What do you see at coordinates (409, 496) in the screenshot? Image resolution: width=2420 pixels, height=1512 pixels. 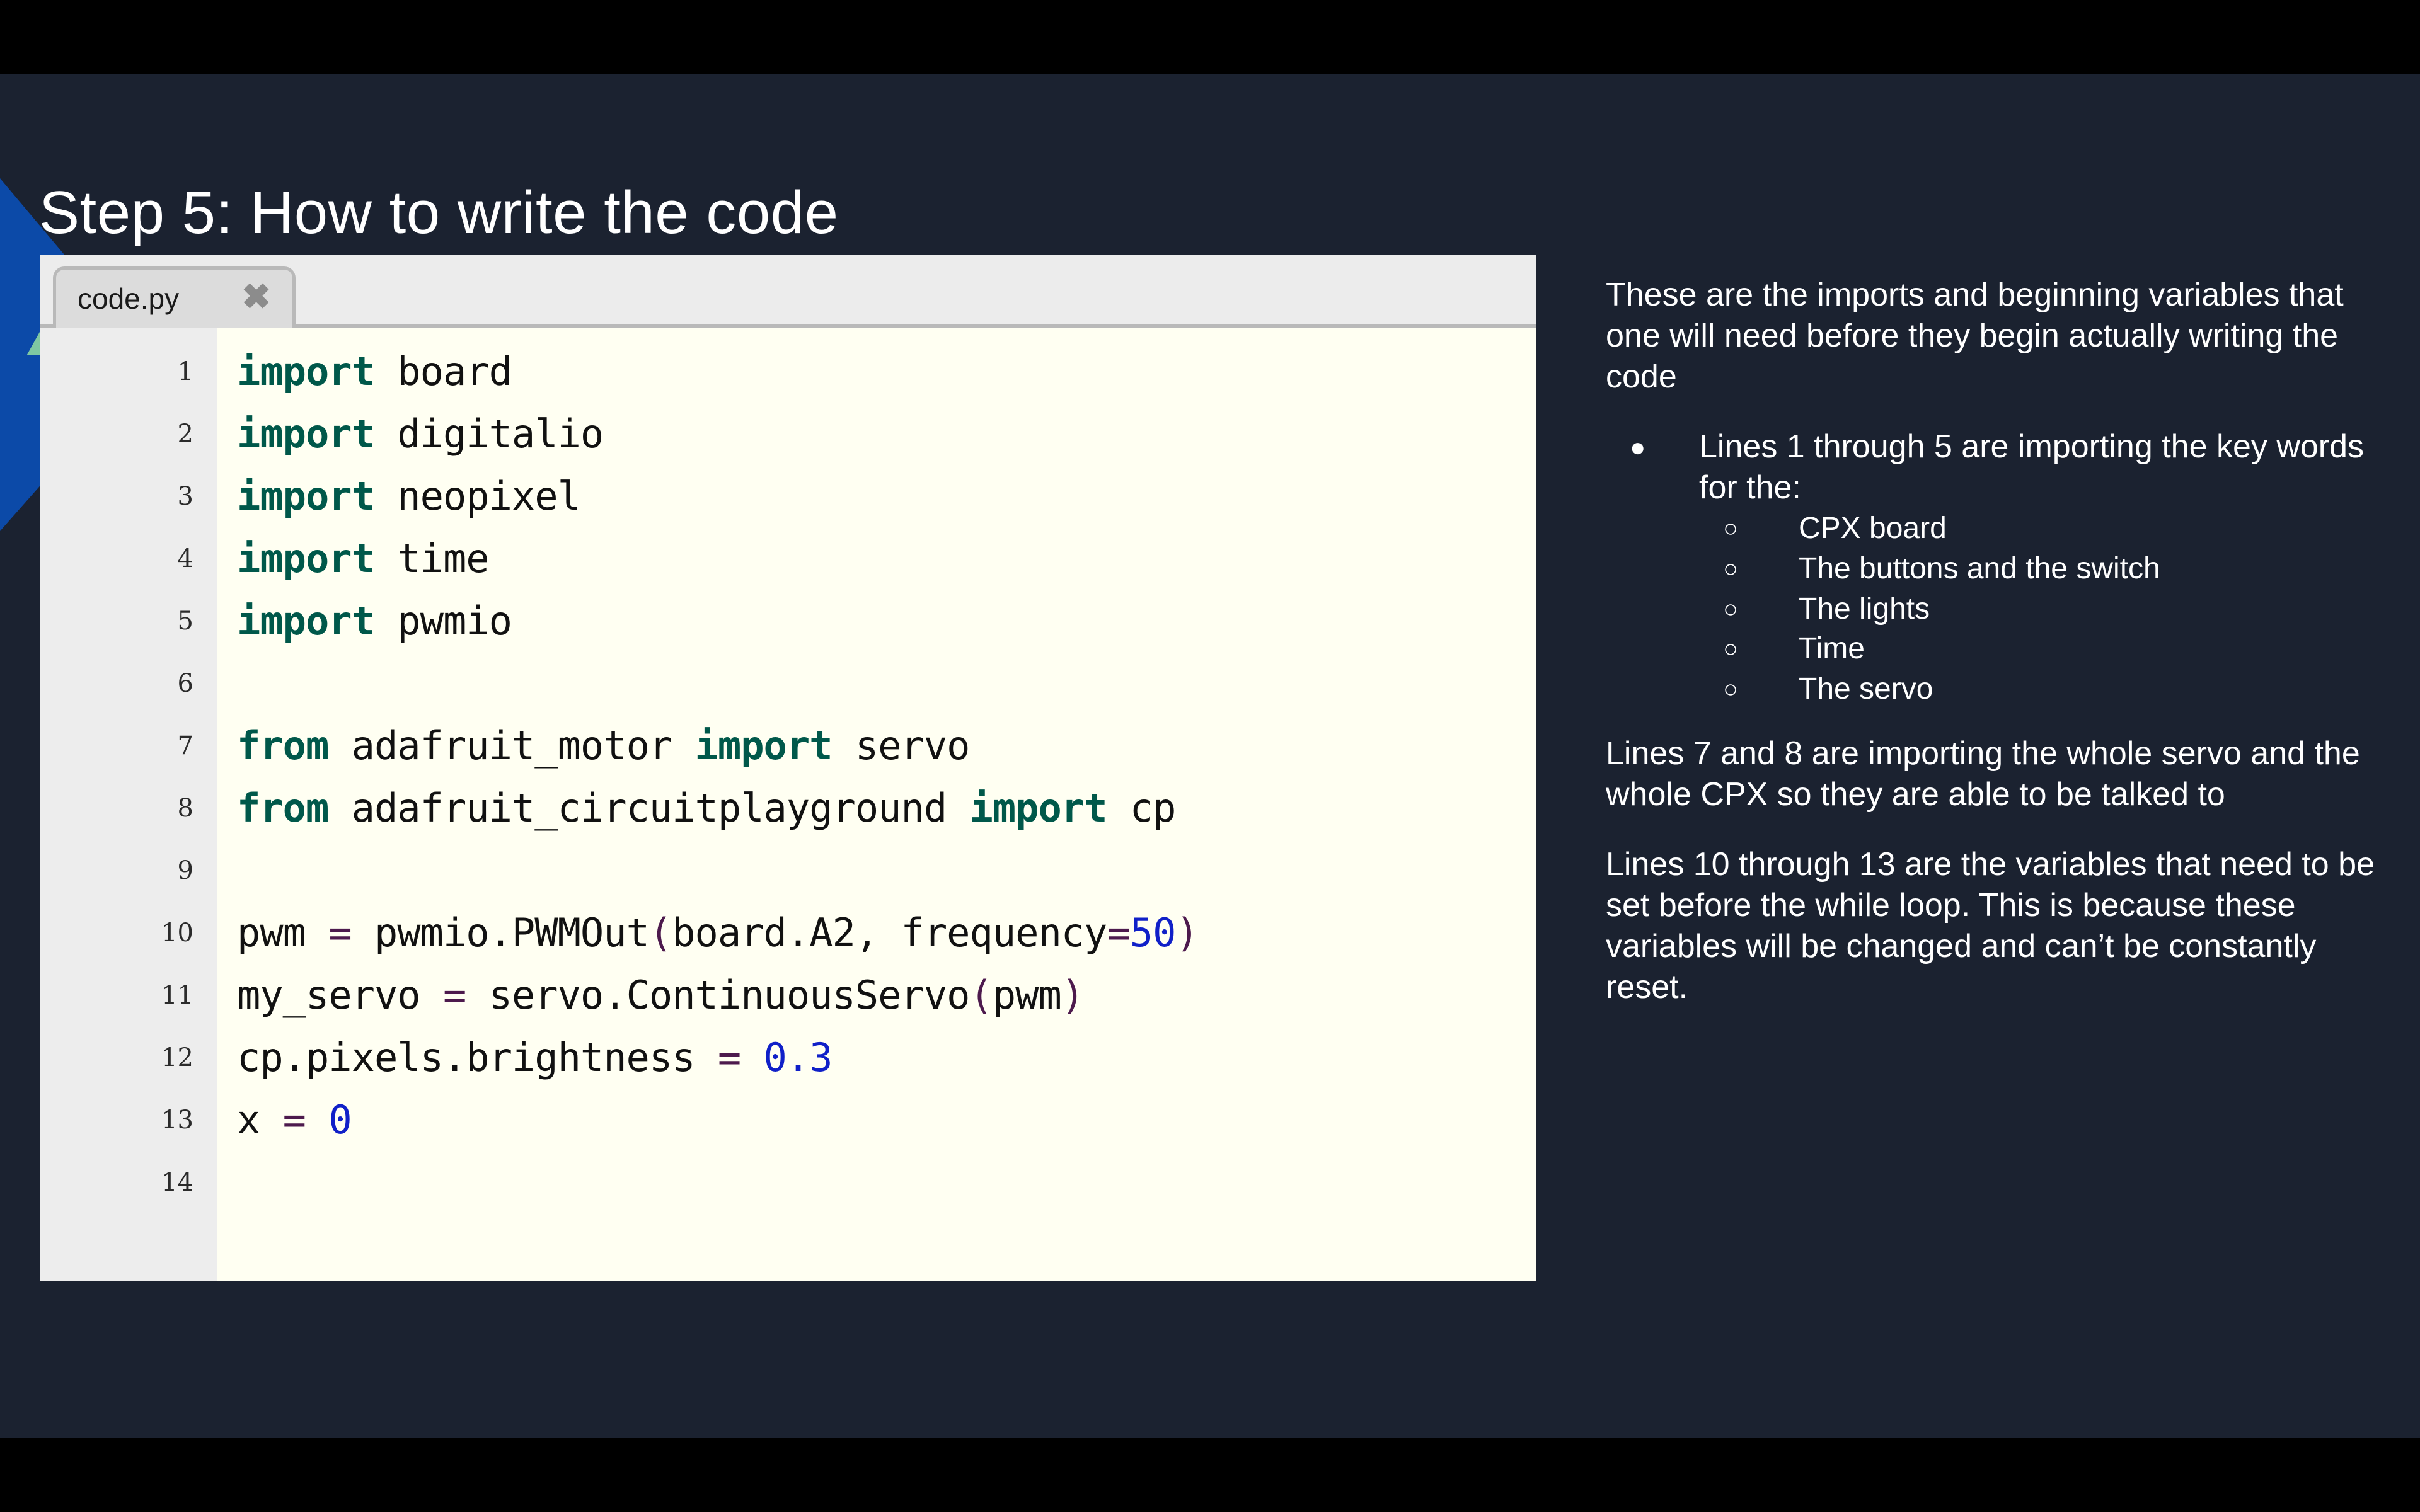 I see `code-line-text: import neopixel` at bounding box center [409, 496].